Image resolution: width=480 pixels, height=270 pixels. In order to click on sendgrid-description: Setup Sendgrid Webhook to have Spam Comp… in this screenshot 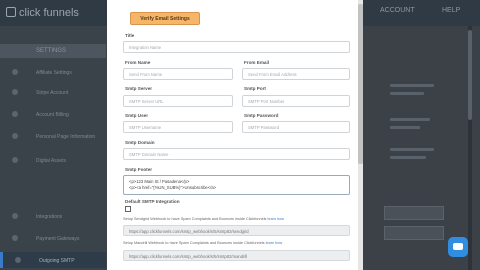, I will do `click(203, 219)`.